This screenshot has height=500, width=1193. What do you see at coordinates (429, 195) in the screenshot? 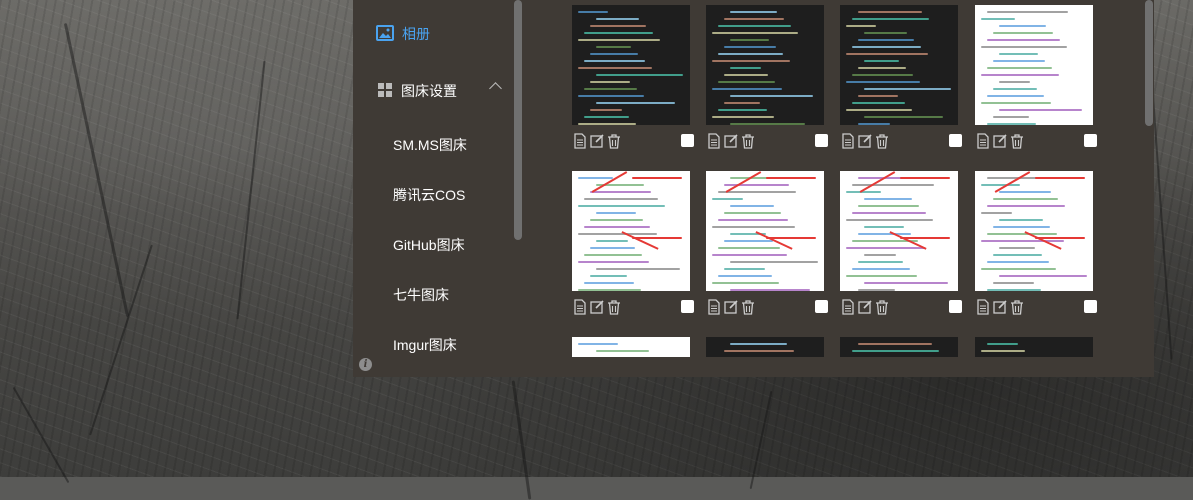
I see `sidebar-item-tencent-cos: 腾讯云COS` at bounding box center [429, 195].